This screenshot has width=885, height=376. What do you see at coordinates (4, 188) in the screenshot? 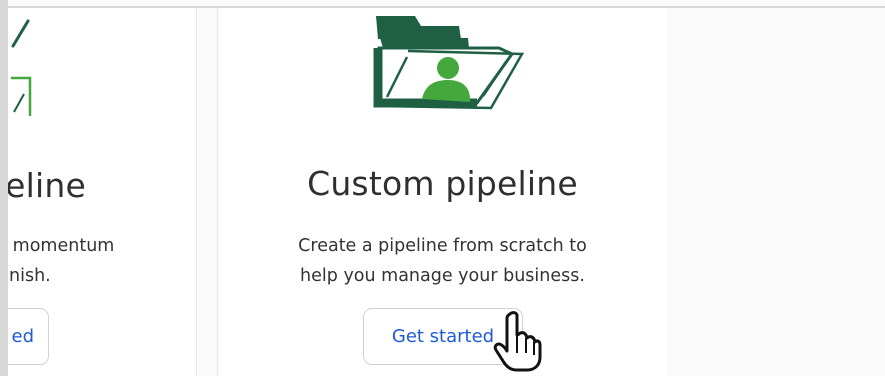
I see `frame-left-border` at bounding box center [4, 188].